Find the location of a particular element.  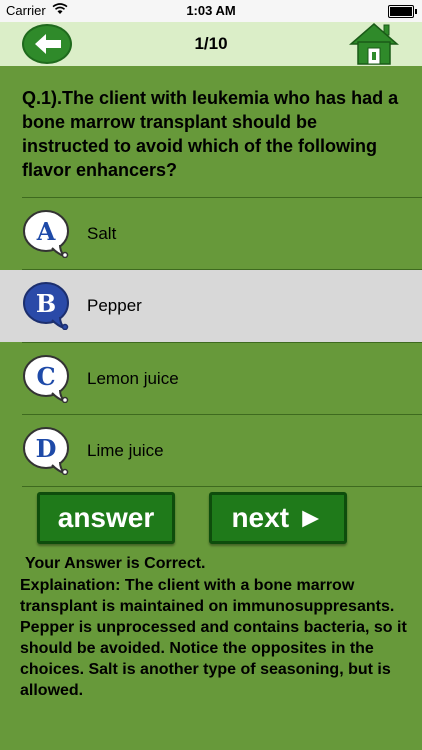

status-bar: Carrier 1:03 AM is located at coordinates (211, 11).